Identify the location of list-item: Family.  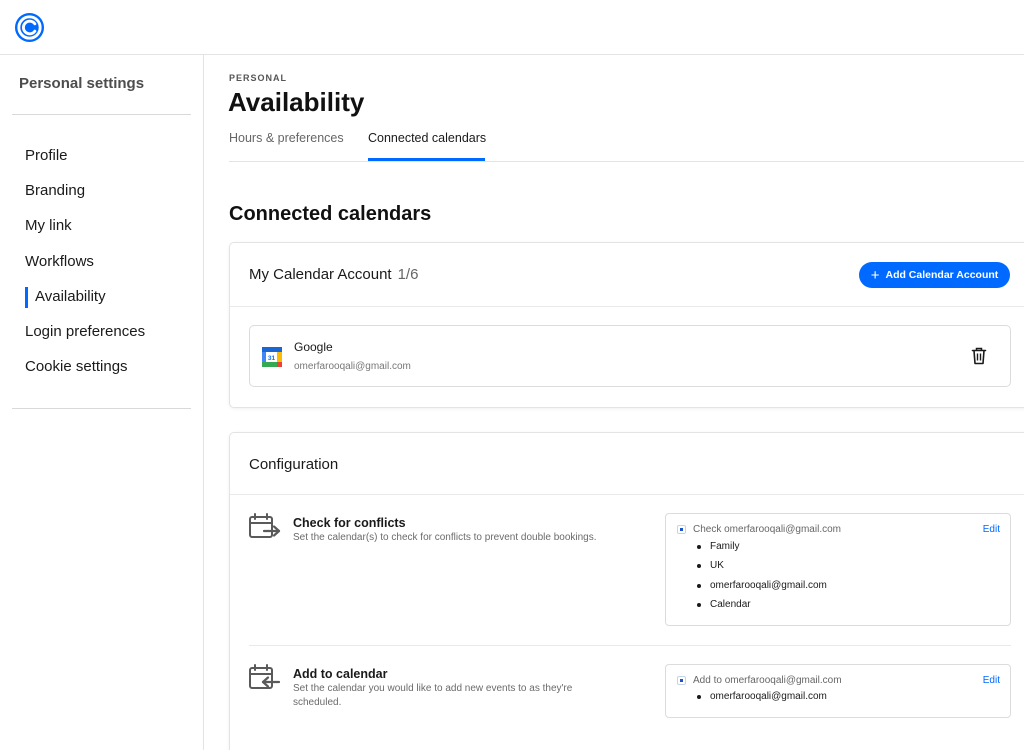
(762, 550).